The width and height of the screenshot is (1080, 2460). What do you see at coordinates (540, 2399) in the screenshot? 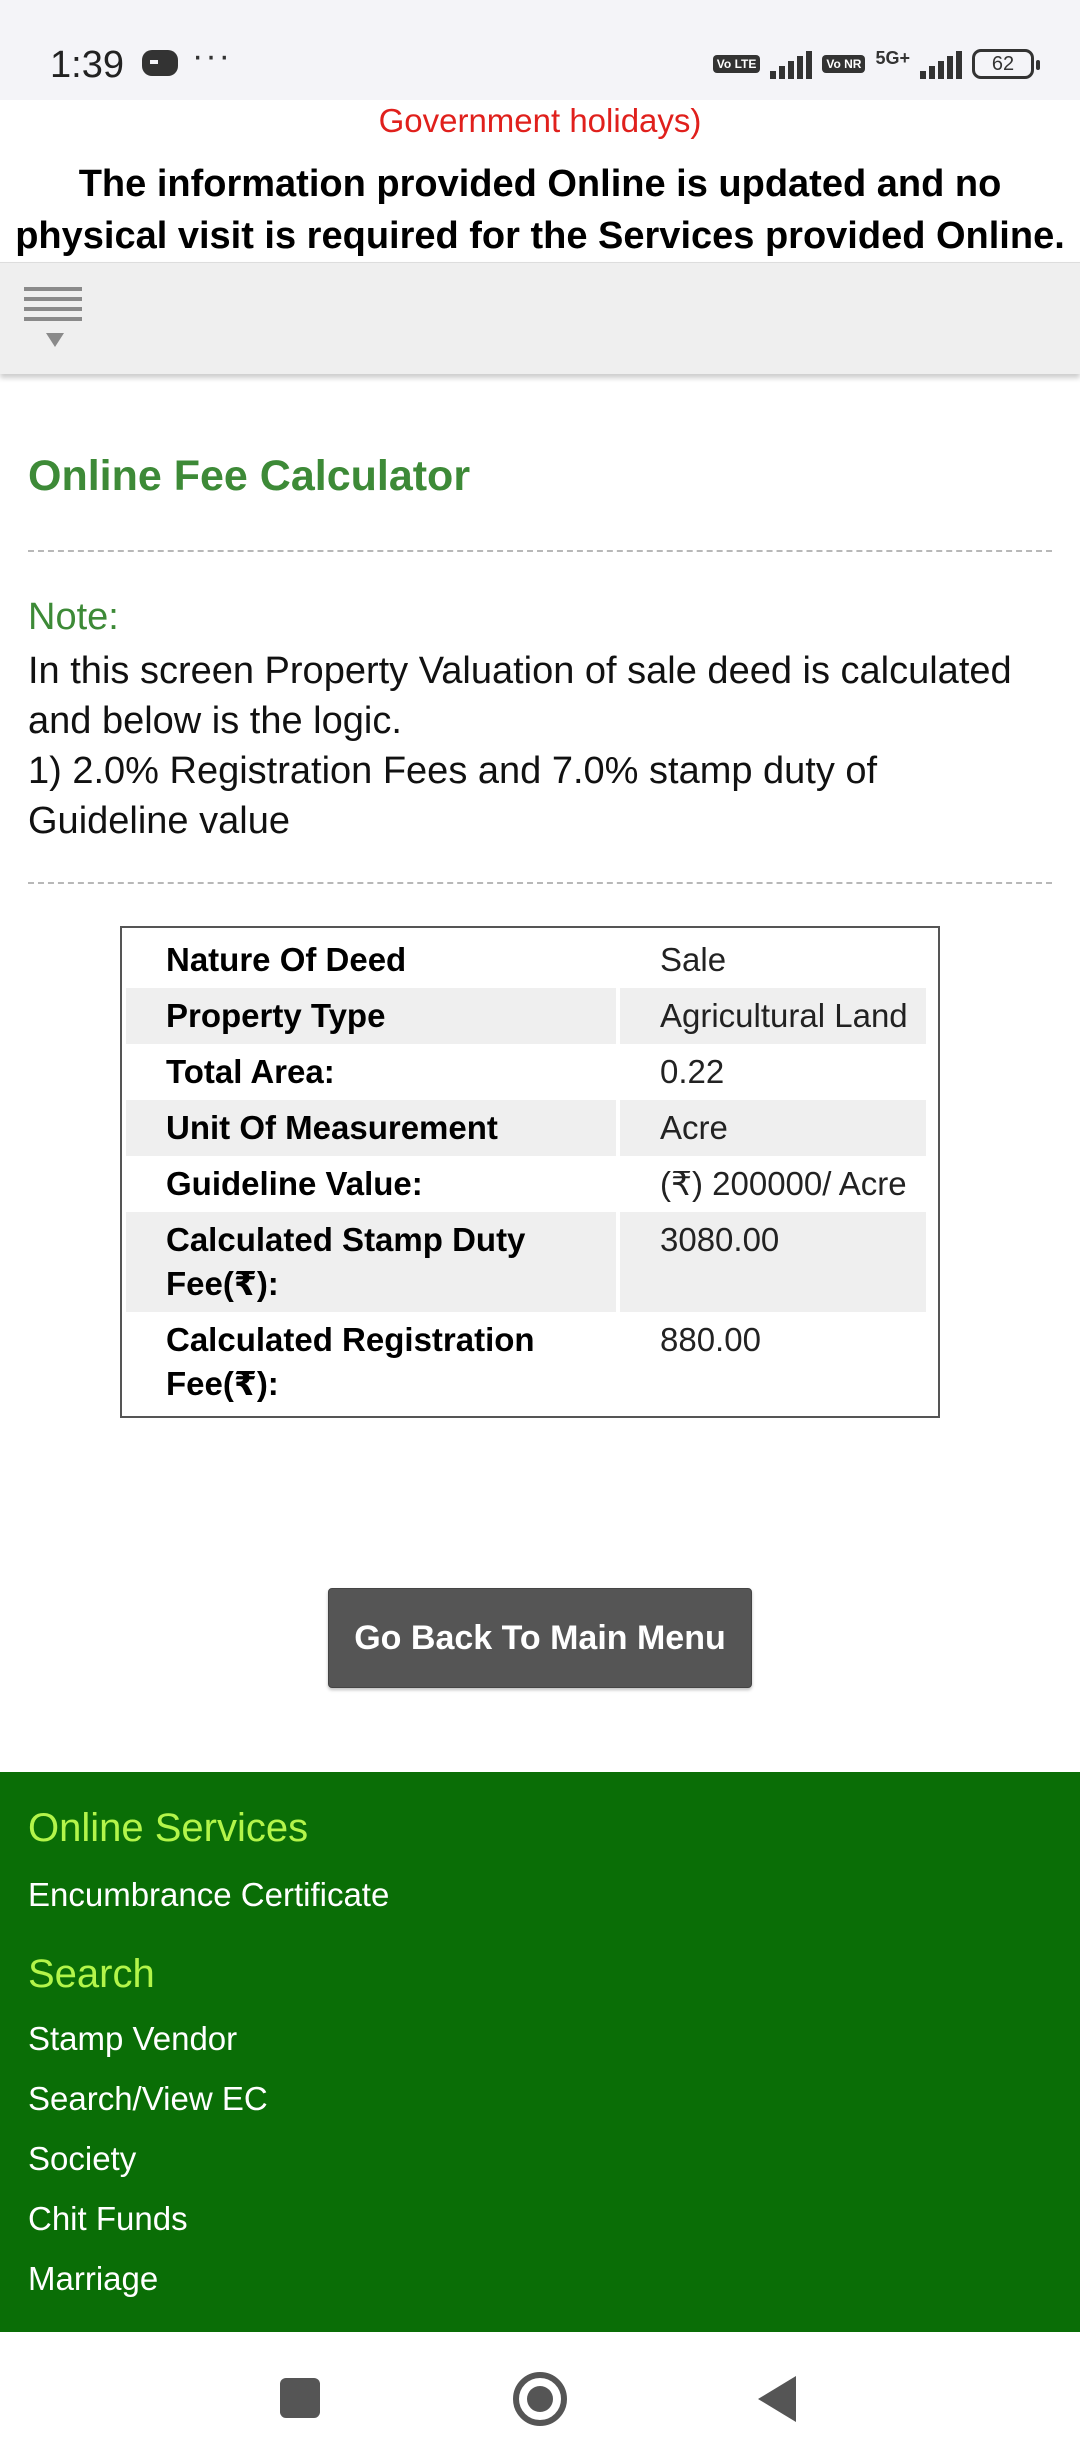
I see `home-icon` at bounding box center [540, 2399].